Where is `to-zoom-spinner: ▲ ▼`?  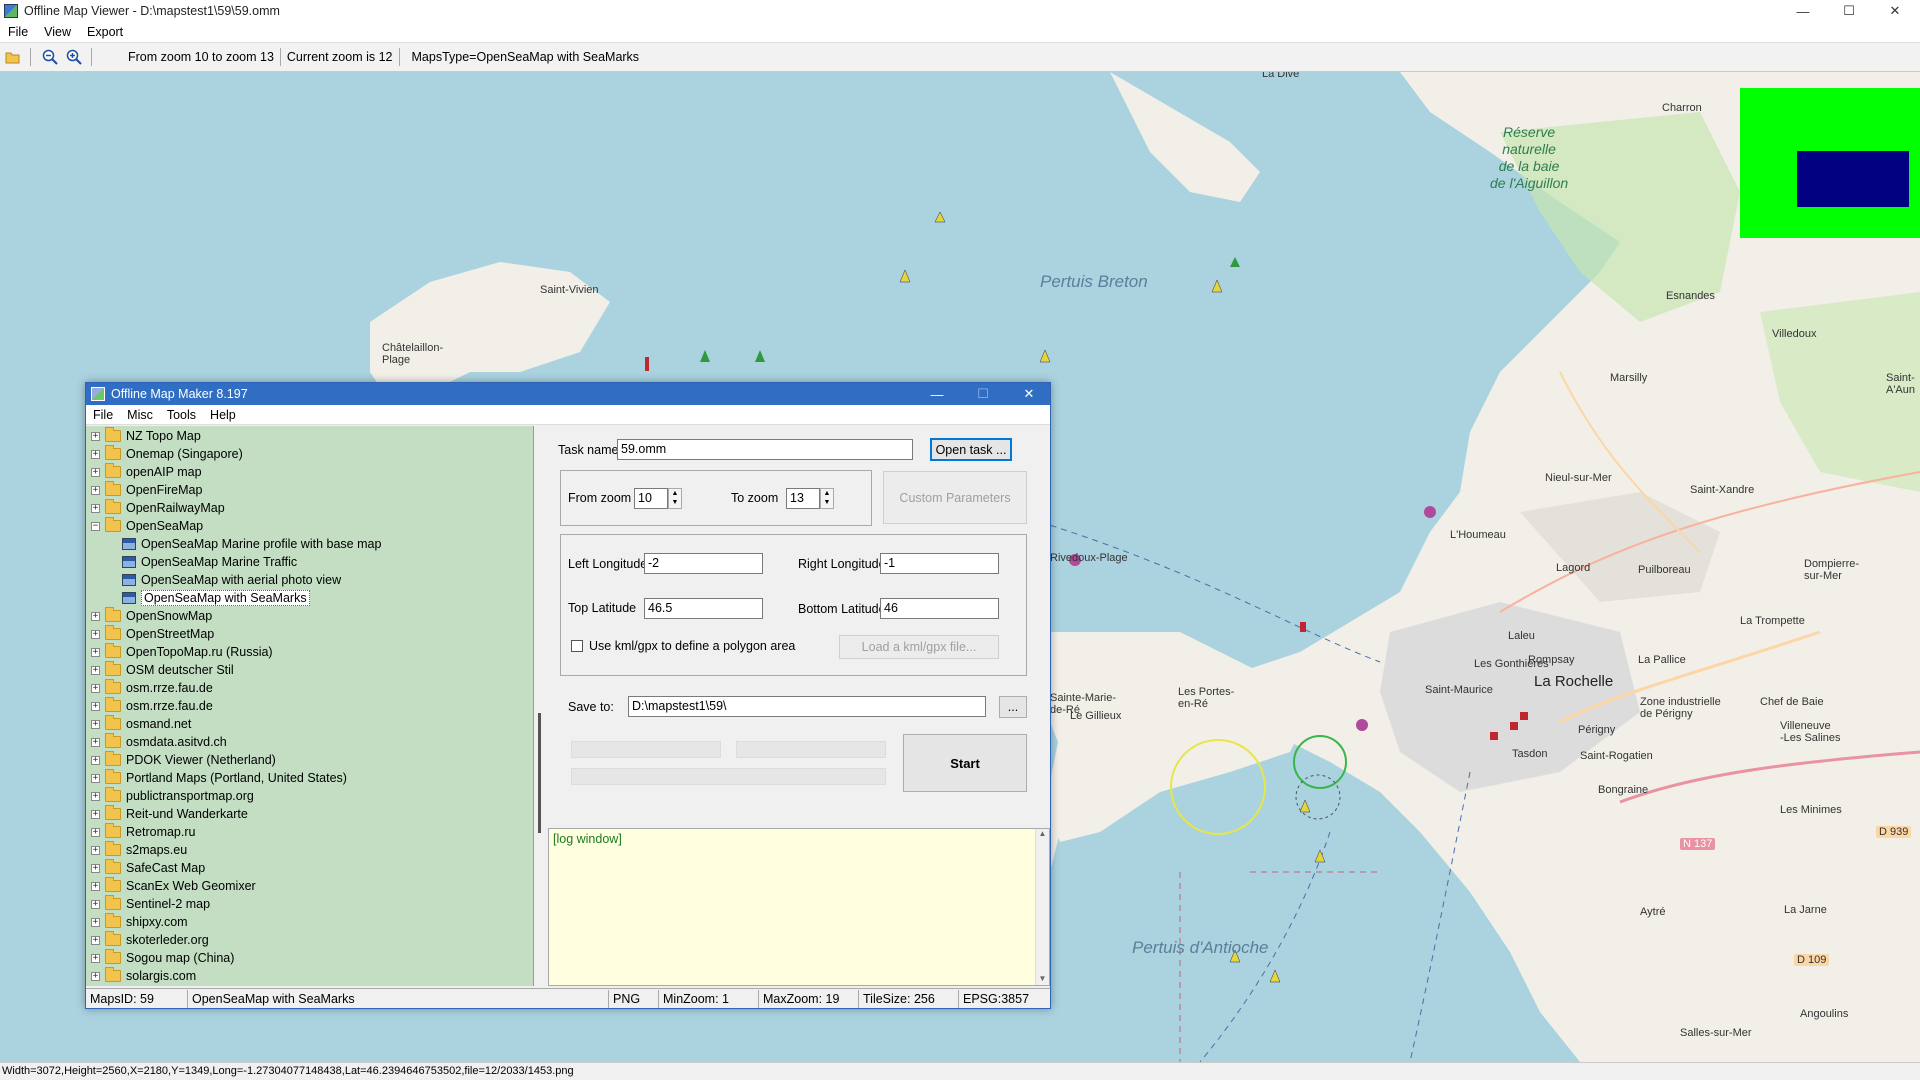 to-zoom-spinner: ▲ ▼ is located at coordinates (827, 498).